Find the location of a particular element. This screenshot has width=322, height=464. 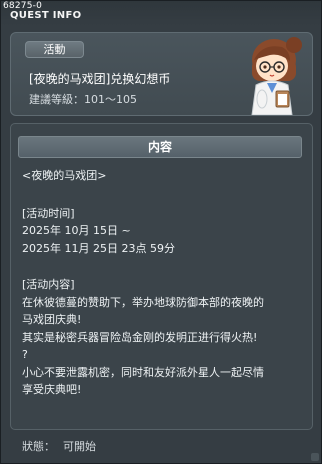

npc-girl-portrait-icon is located at coordinates (276, 76).